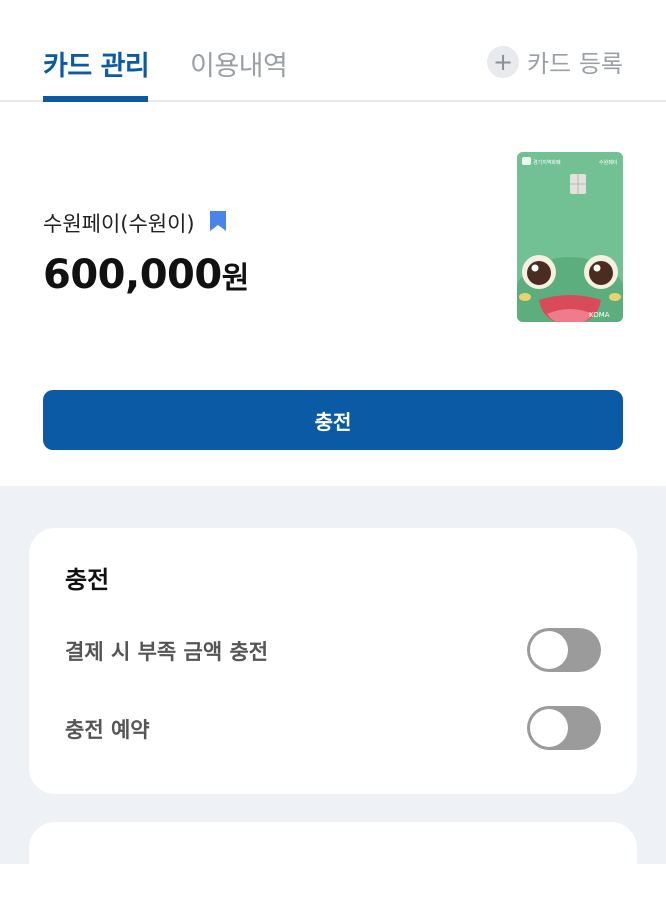 The height and width of the screenshot is (902, 666). Describe the element at coordinates (333, 420) in the screenshot. I see `charge-button: 충전` at that location.